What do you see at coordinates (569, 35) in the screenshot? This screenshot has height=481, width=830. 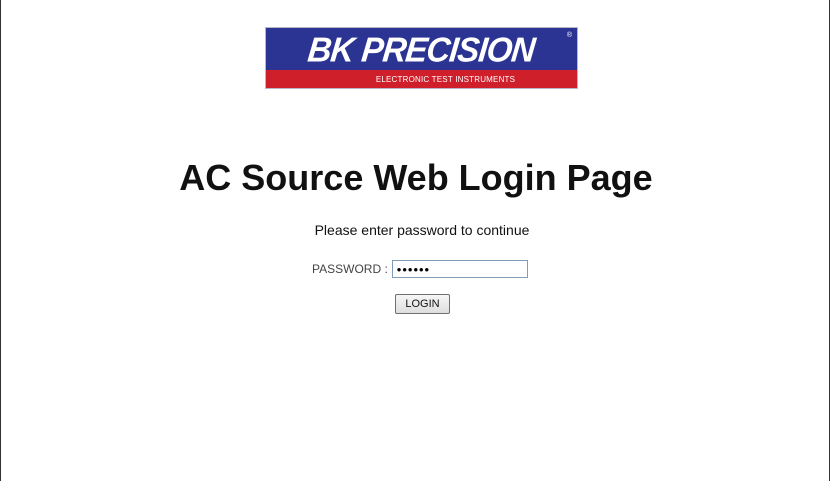 I see `registered-mark: ®` at bounding box center [569, 35].